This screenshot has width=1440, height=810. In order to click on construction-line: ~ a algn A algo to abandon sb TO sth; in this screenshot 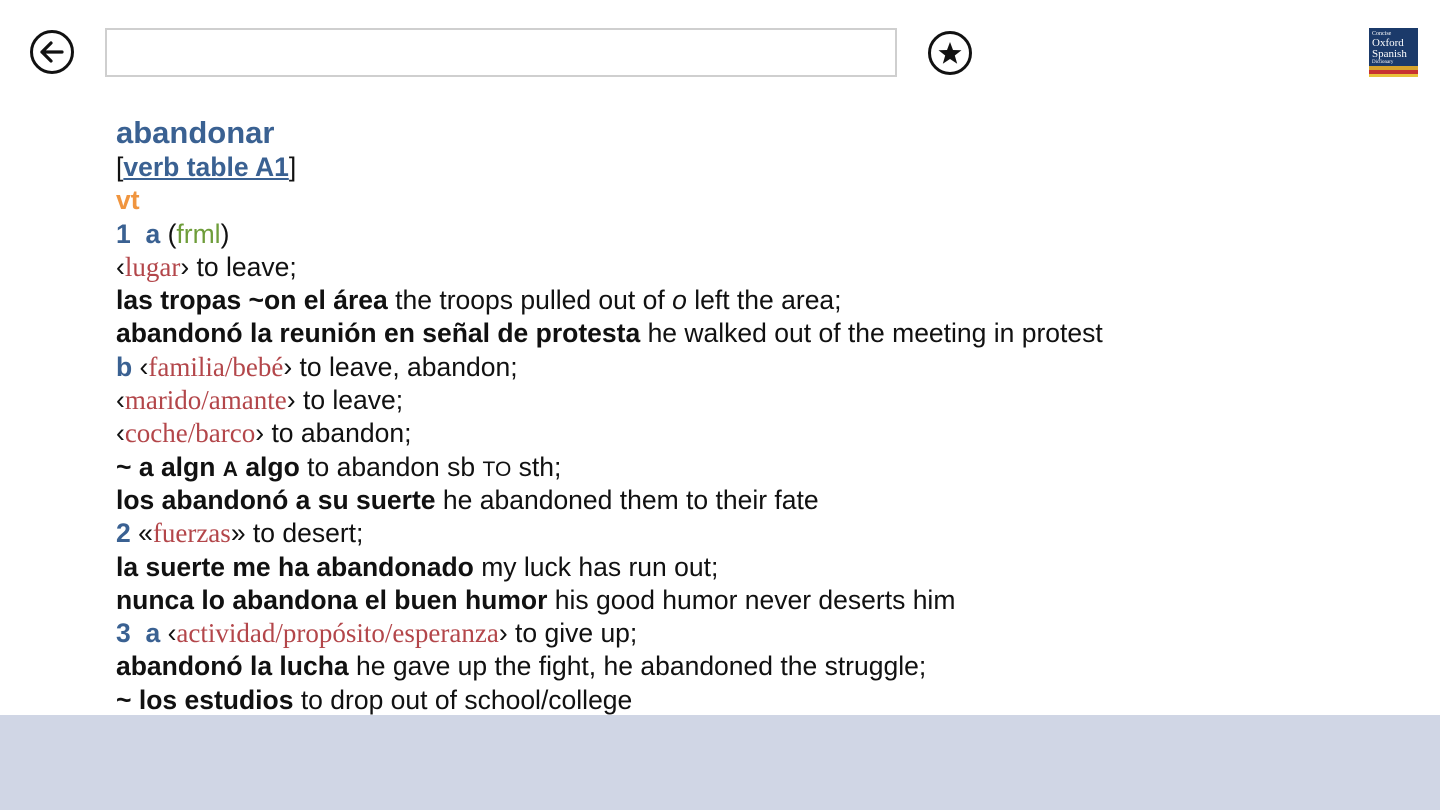, I will do `click(716, 467)`.